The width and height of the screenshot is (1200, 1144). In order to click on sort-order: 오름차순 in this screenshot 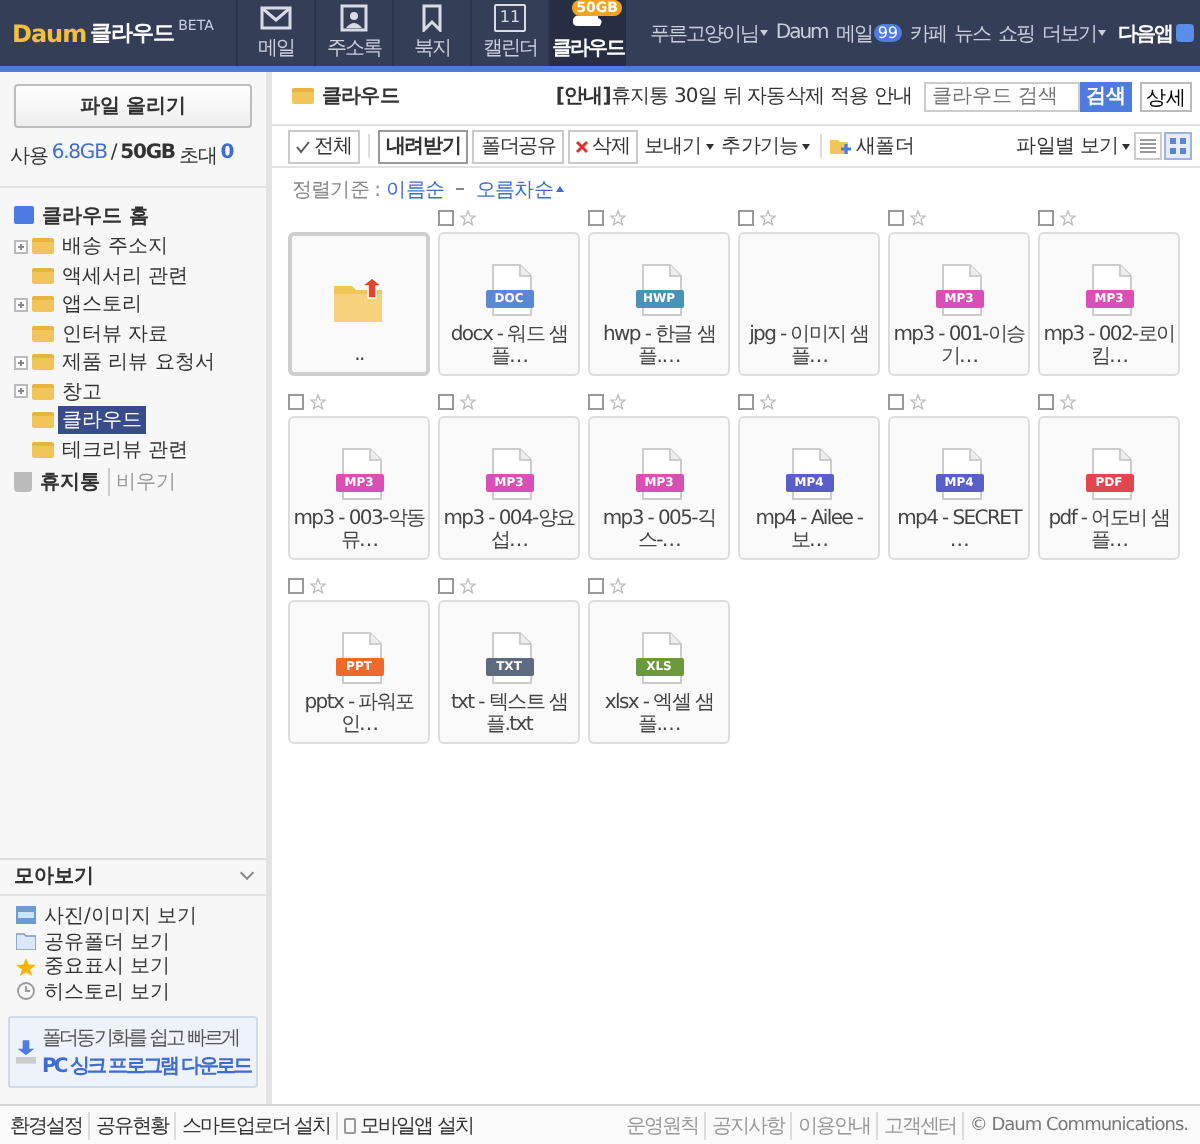, I will do `click(520, 189)`.